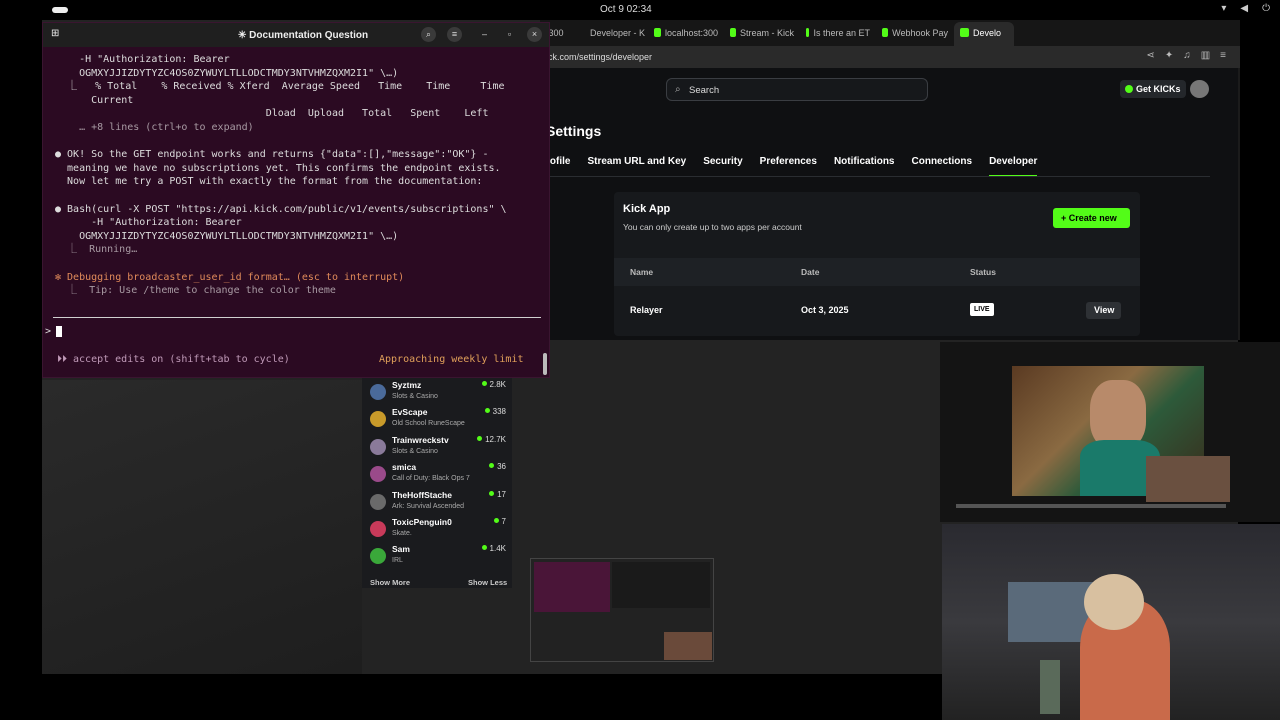 This screenshot has height=720, width=1280. I want to click on prompt-divider, so click(297, 317).